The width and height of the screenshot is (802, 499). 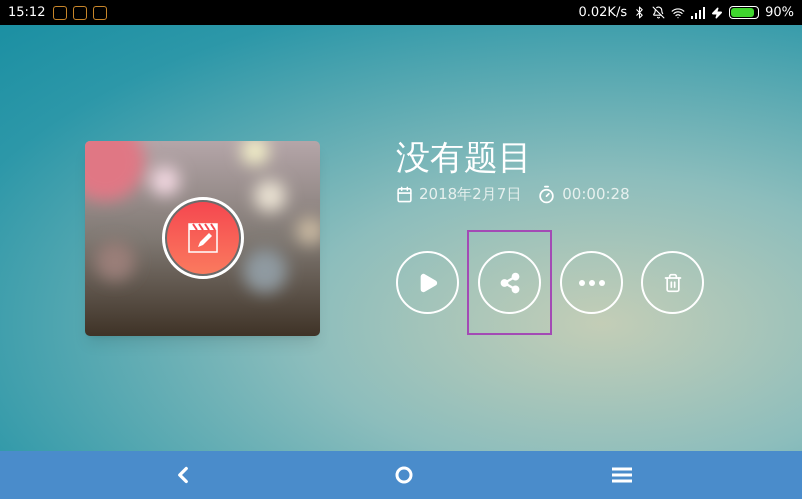 What do you see at coordinates (744, 12) in the screenshot?
I see `battery-icon` at bounding box center [744, 12].